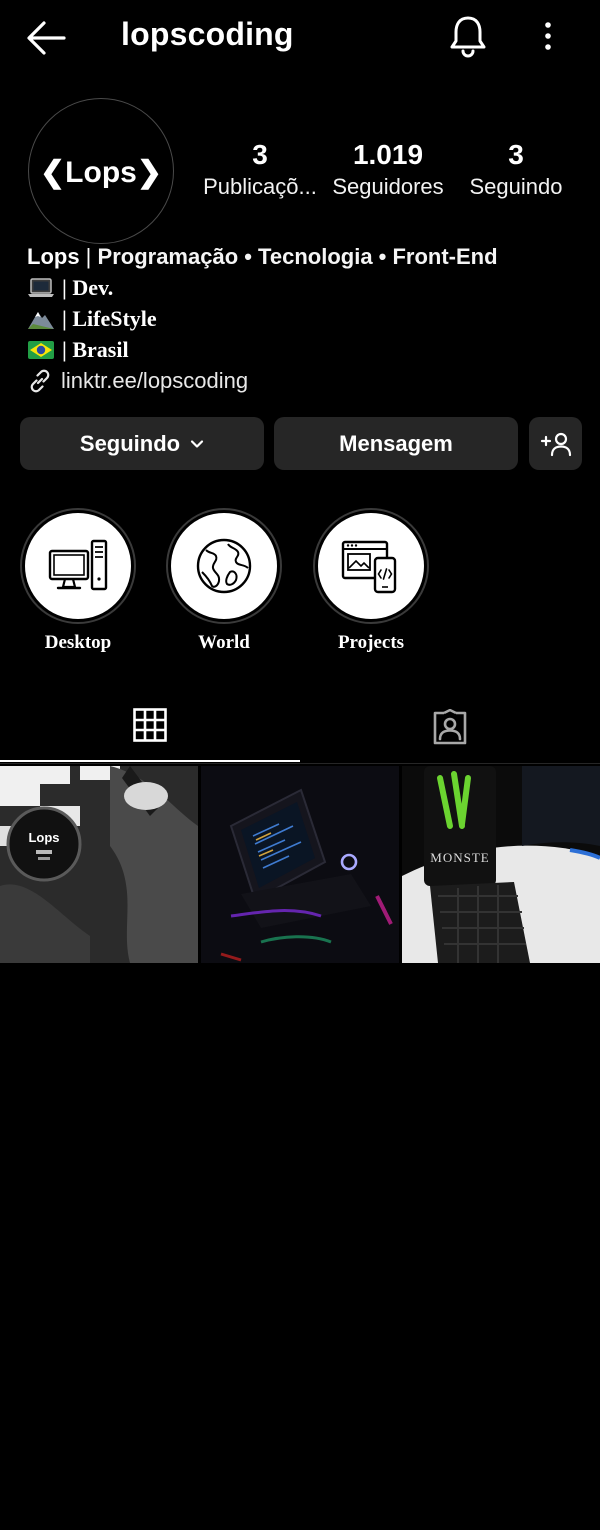 Image resolution: width=600 pixels, height=1530 pixels. I want to click on code-devices-icon, so click(369, 567).